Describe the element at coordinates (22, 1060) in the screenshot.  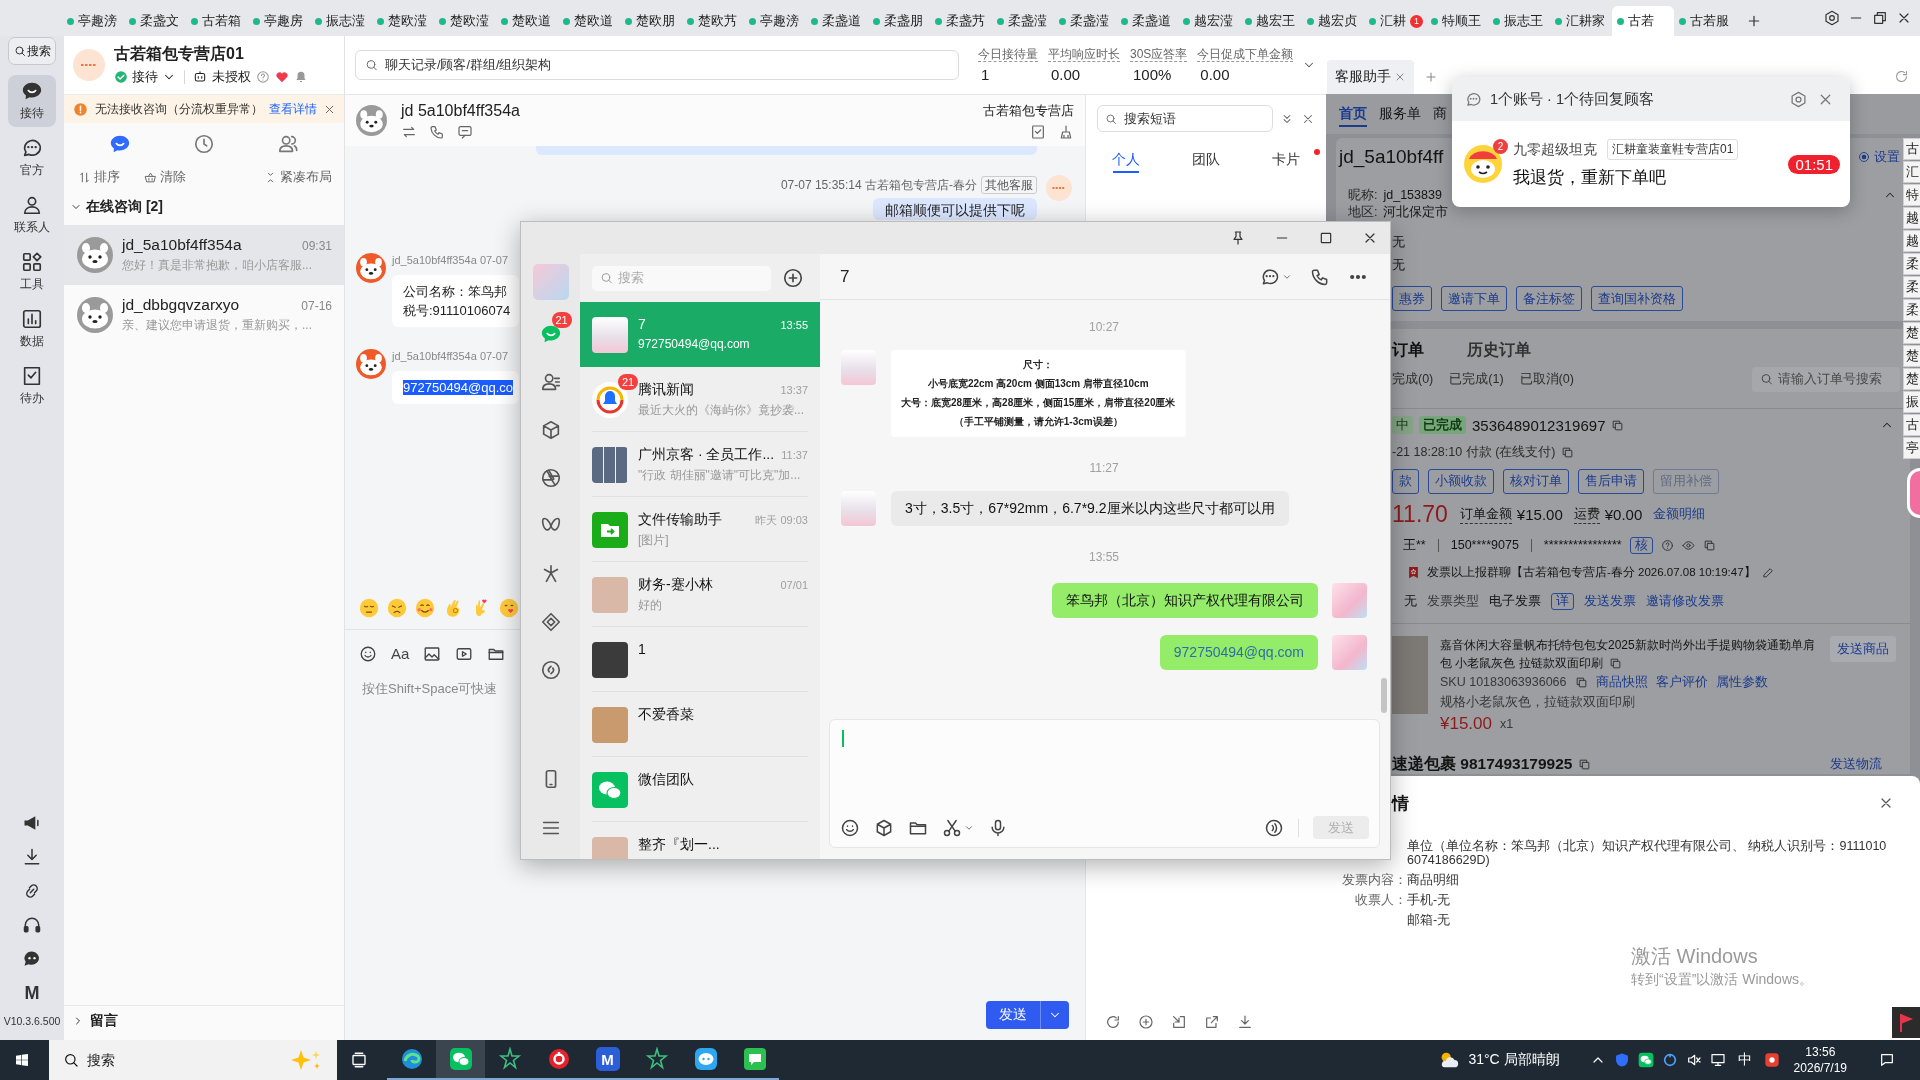
I see `windows-start-icon` at that location.